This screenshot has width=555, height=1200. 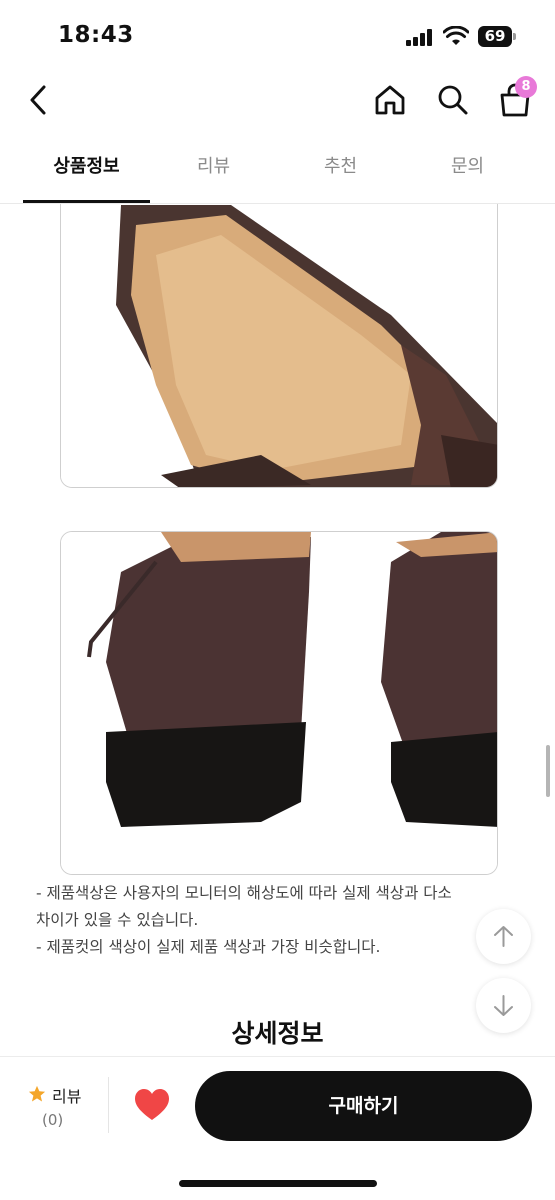 What do you see at coordinates (67, 1096) in the screenshot?
I see `review-label: 리뷰` at bounding box center [67, 1096].